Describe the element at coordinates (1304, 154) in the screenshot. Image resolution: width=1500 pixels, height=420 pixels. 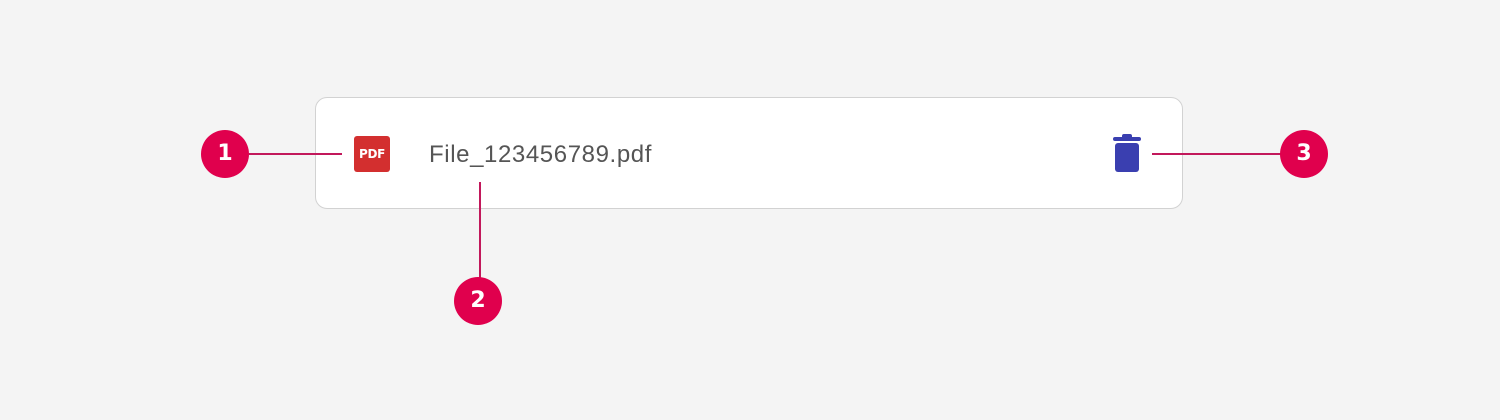
I see `callout-badge-3: 3` at that location.